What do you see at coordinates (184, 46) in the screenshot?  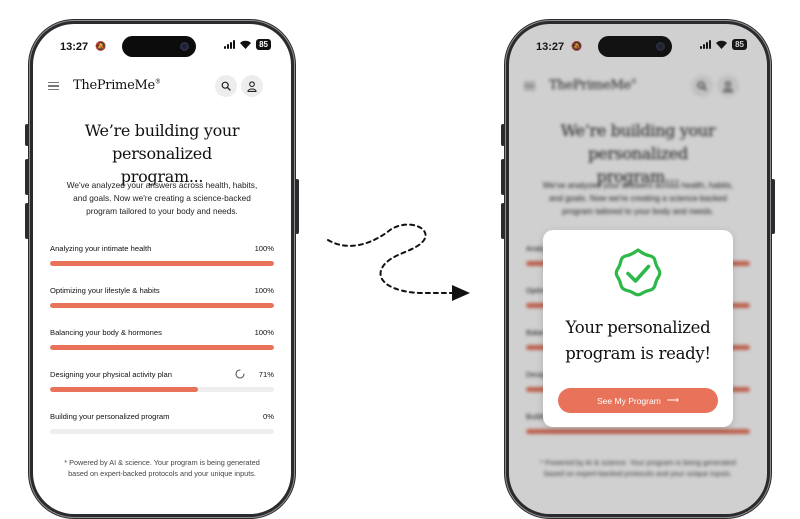 I see `camera-icon` at bounding box center [184, 46].